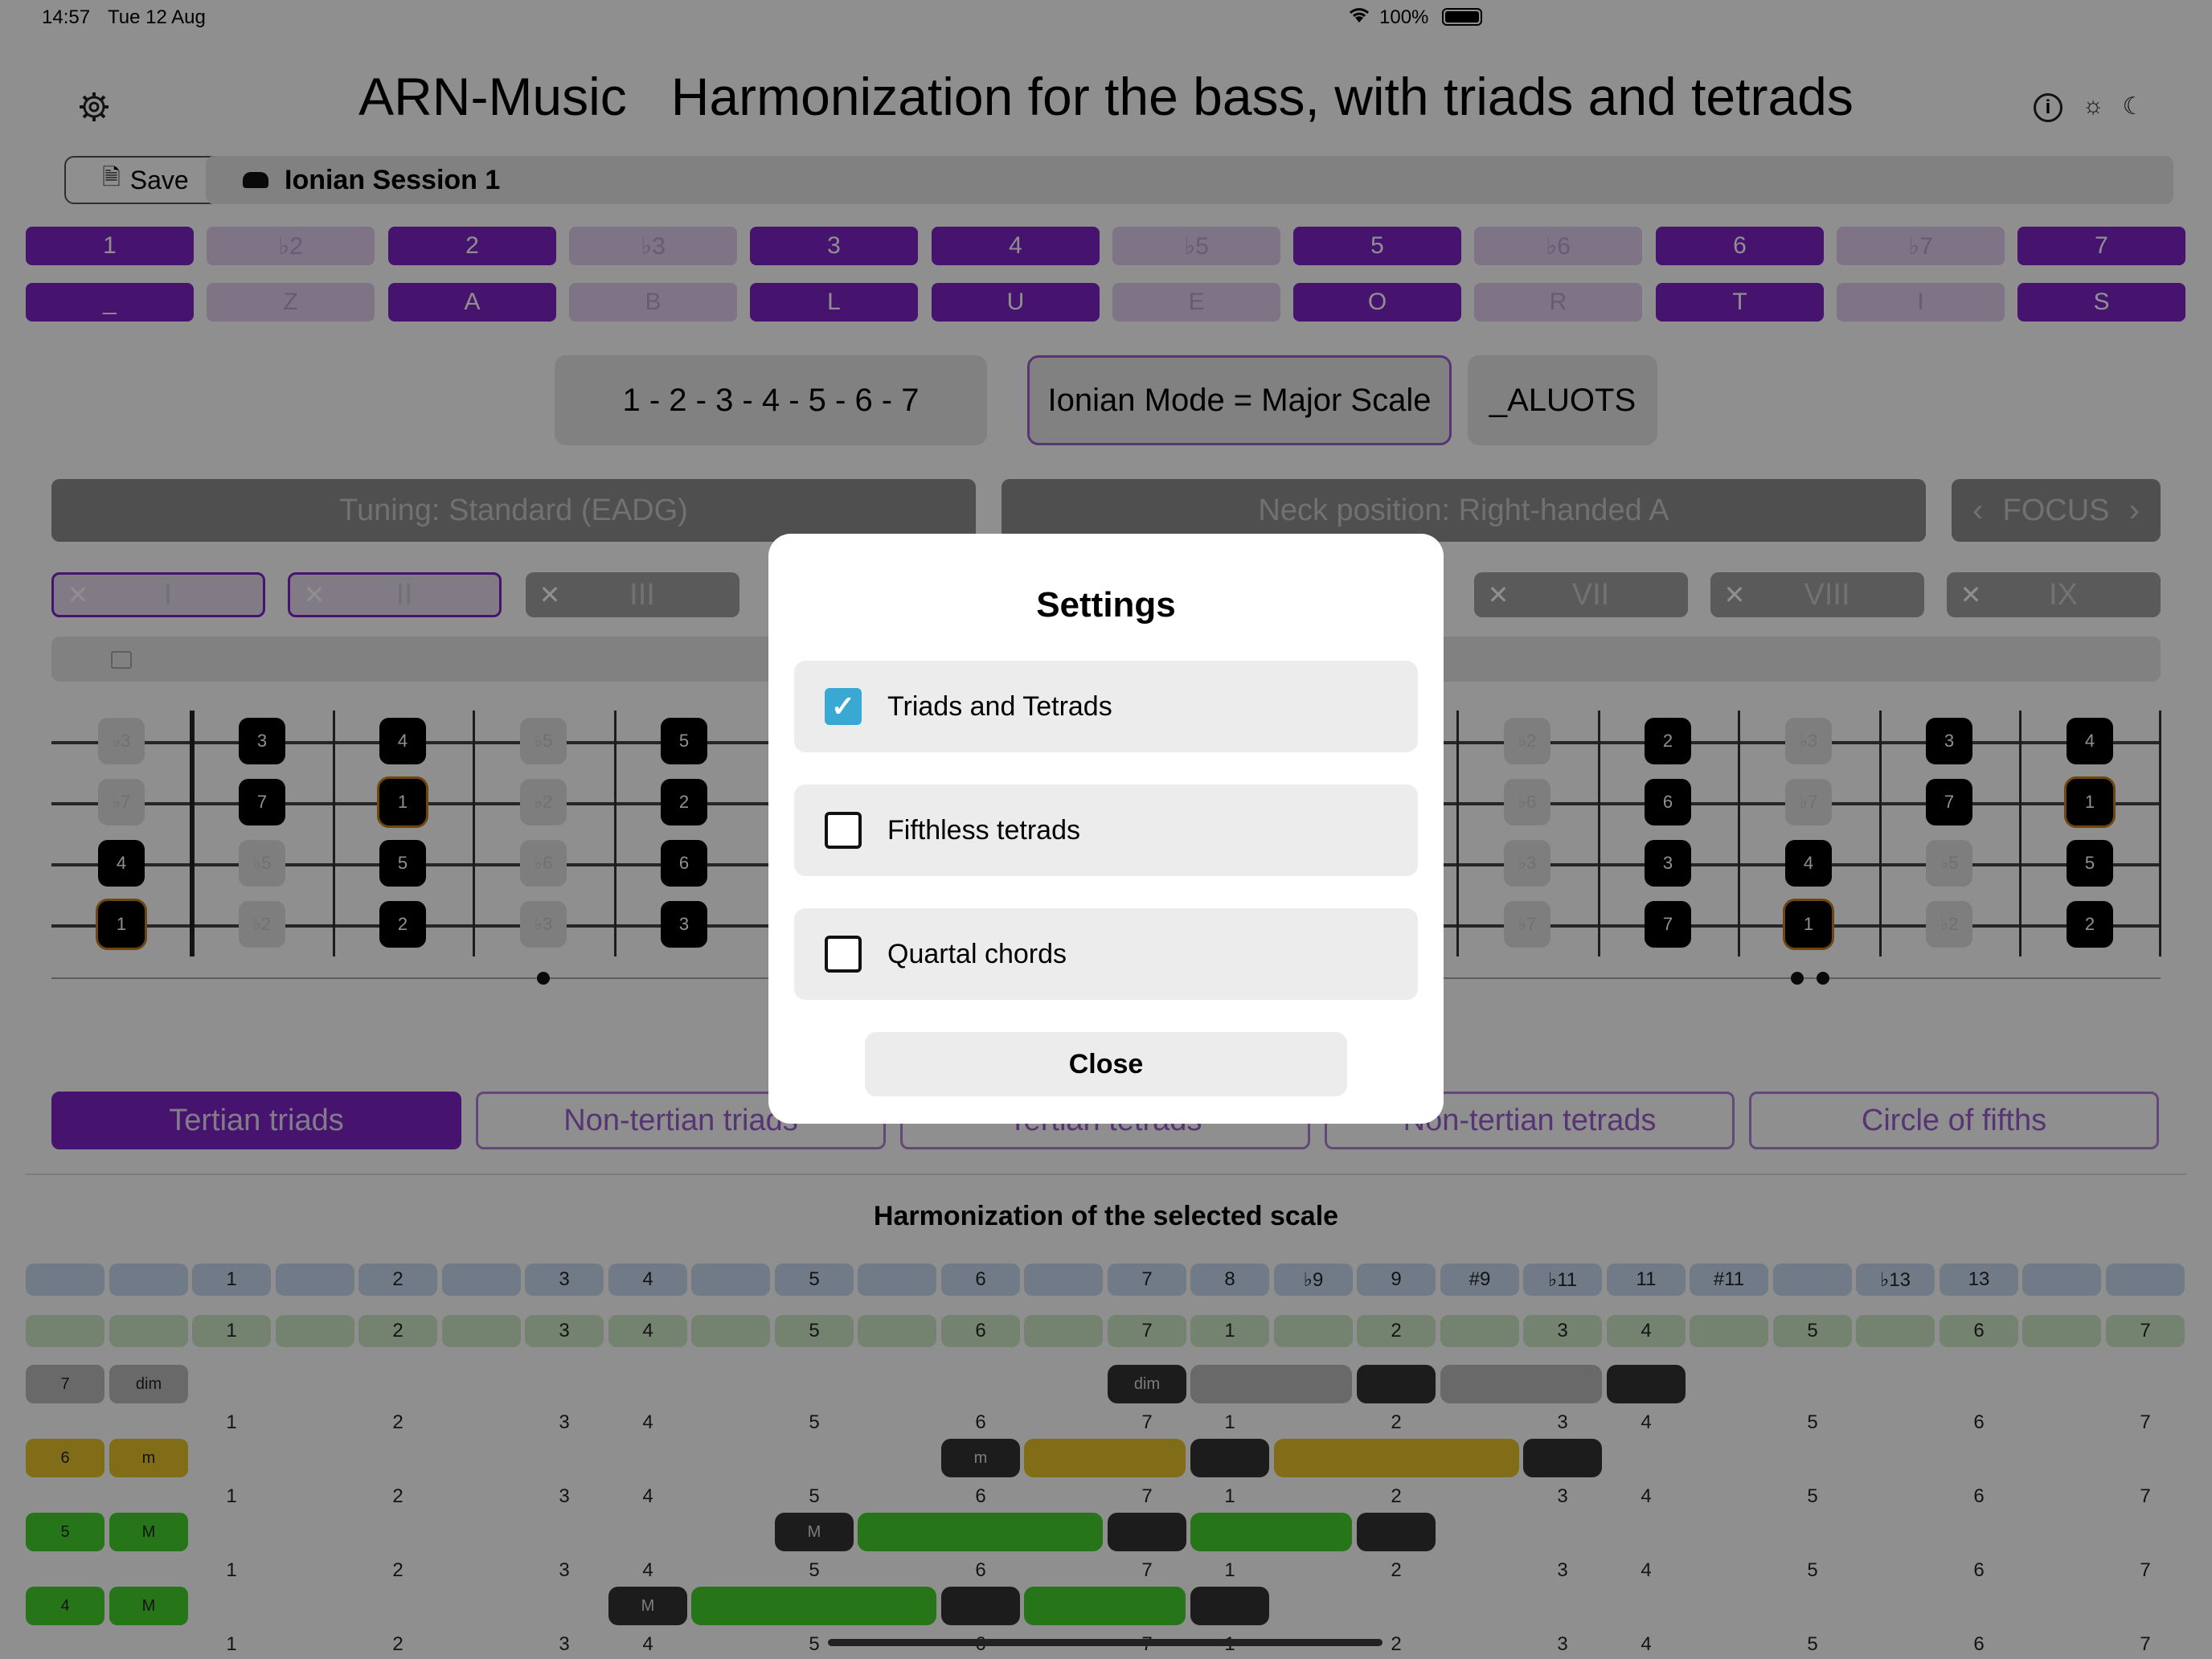 Image resolution: width=2212 pixels, height=1659 pixels. I want to click on checkbox-checked-icon: ✓, so click(843, 706).